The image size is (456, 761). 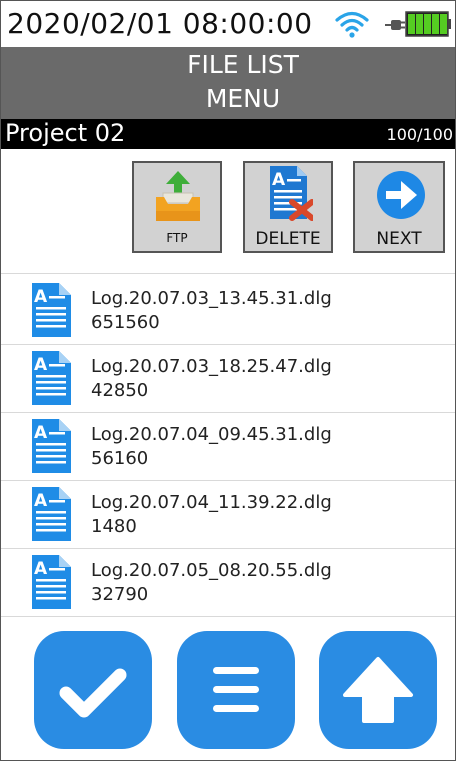 What do you see at coordinates (177, 238) in the screenshot?
I see `ftp-label: FTP` at bounding box center [177, 238].